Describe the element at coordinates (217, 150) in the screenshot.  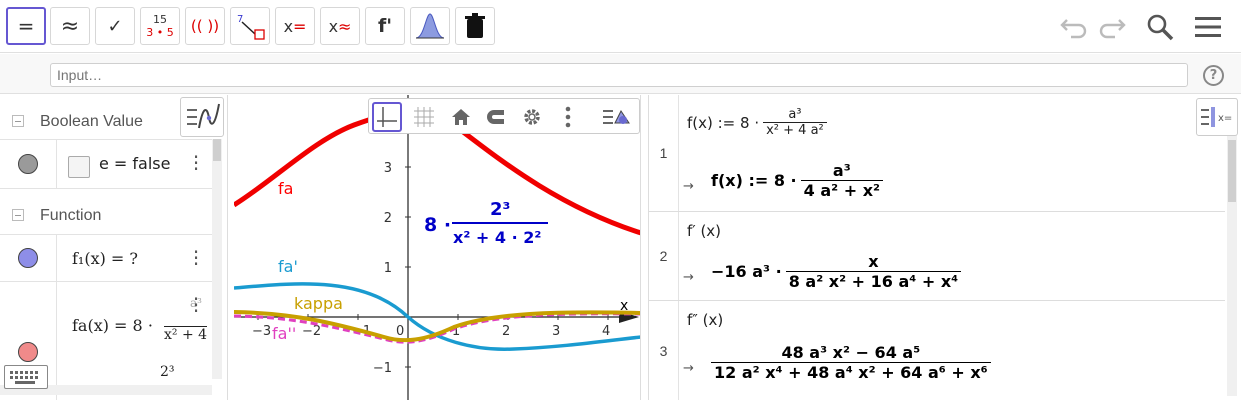
I see `algebra-scroll-thumb` at that location.